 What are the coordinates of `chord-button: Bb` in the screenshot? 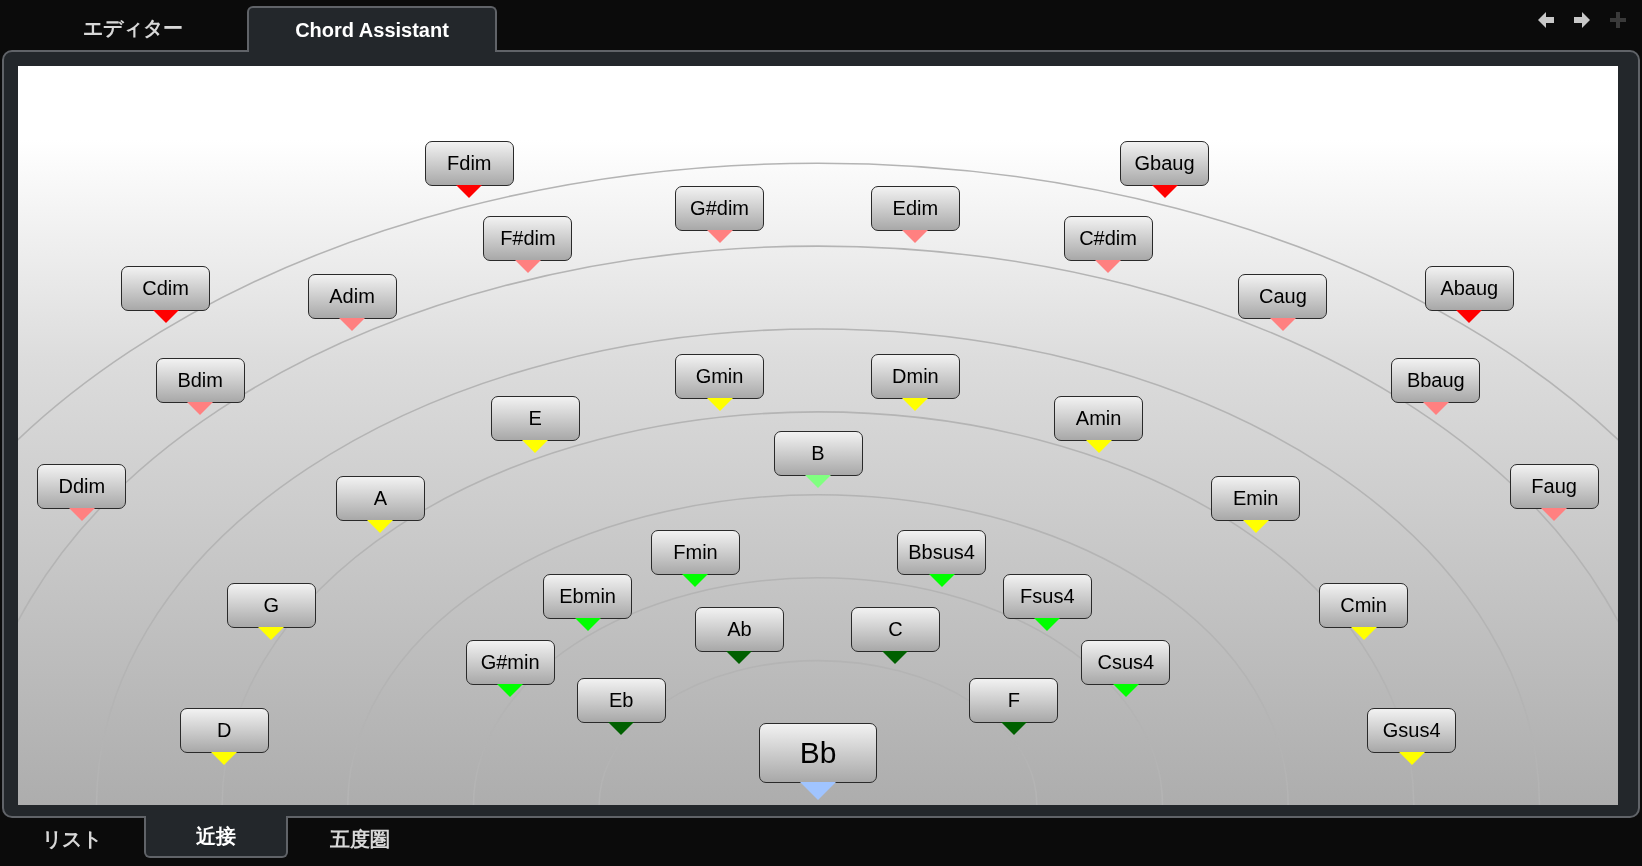 It's located at (818, 752).